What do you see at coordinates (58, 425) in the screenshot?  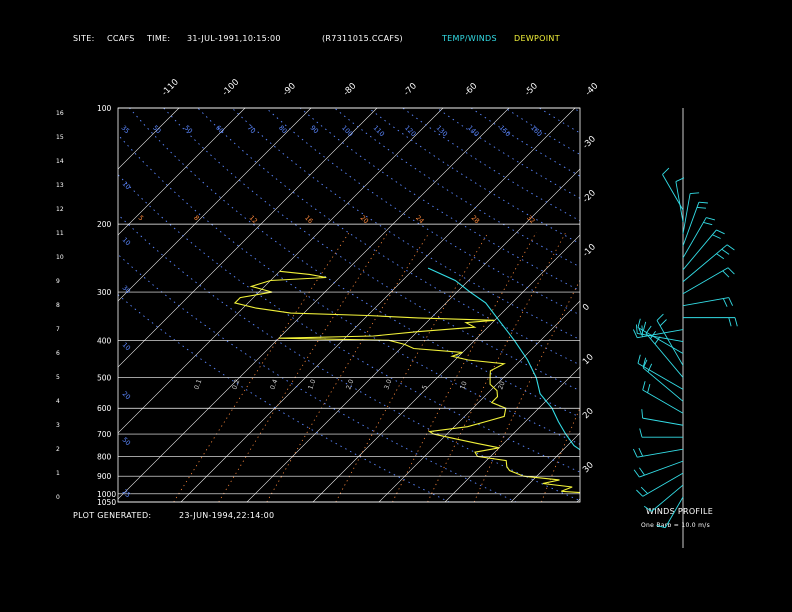 I see `height-km-label: 3` at bounding box center [58, 425].